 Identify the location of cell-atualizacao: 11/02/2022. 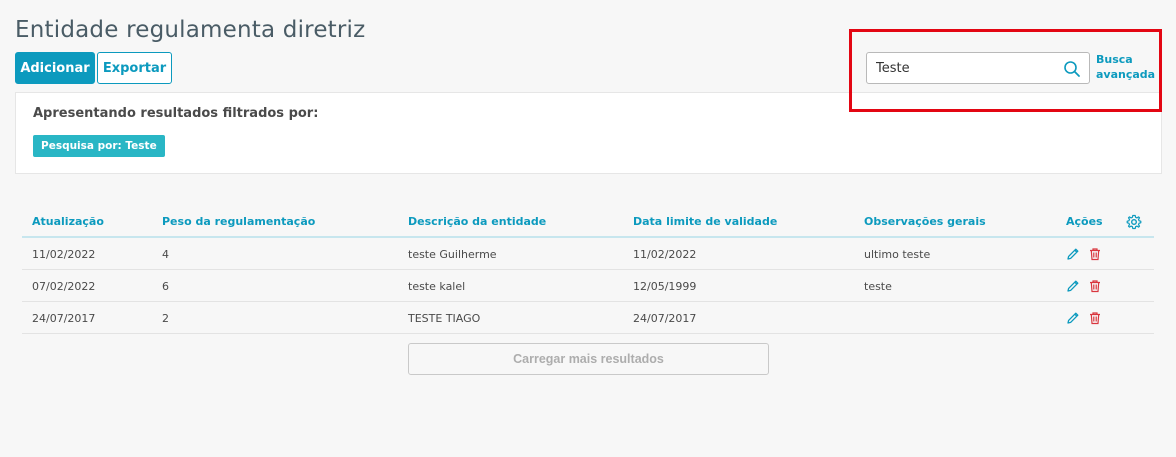
(64, 254).